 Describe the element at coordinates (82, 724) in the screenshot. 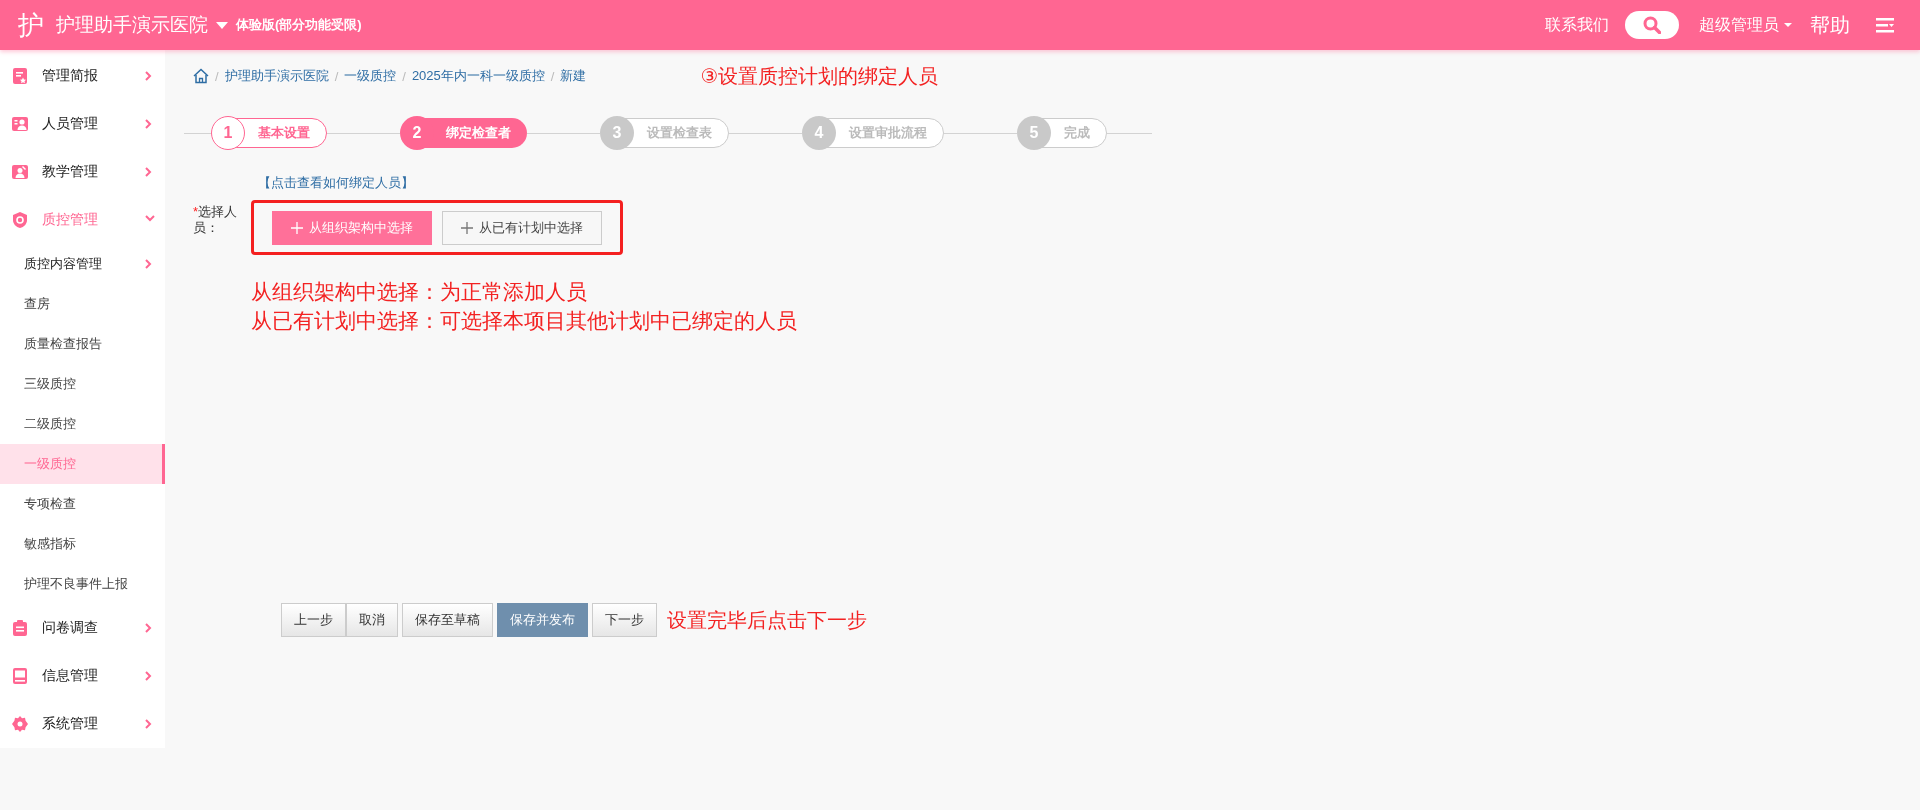

I see `sidebar-item: 系统管理` at that location.